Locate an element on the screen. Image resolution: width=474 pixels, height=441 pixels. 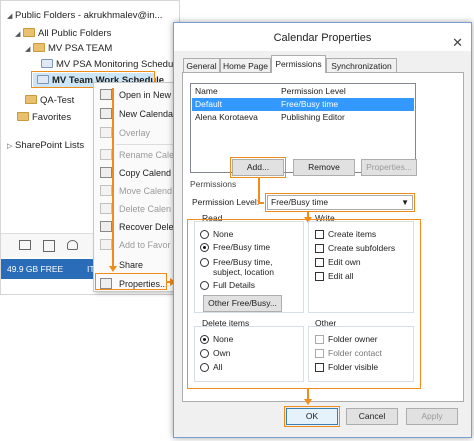
arrow-add-to-level-h is located at coordinates (261, 203).